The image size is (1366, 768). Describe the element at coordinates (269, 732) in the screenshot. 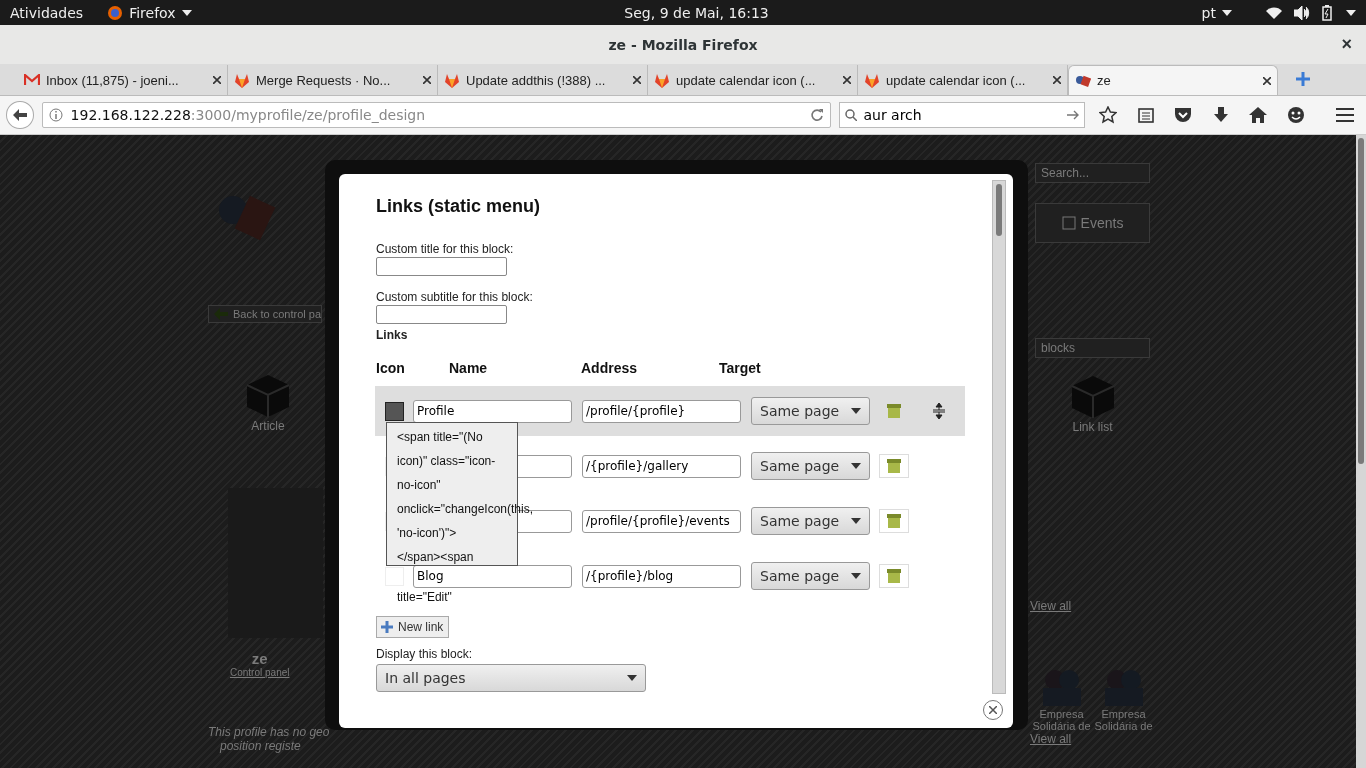

I see `geo-note: This profile has no geo` at that location.